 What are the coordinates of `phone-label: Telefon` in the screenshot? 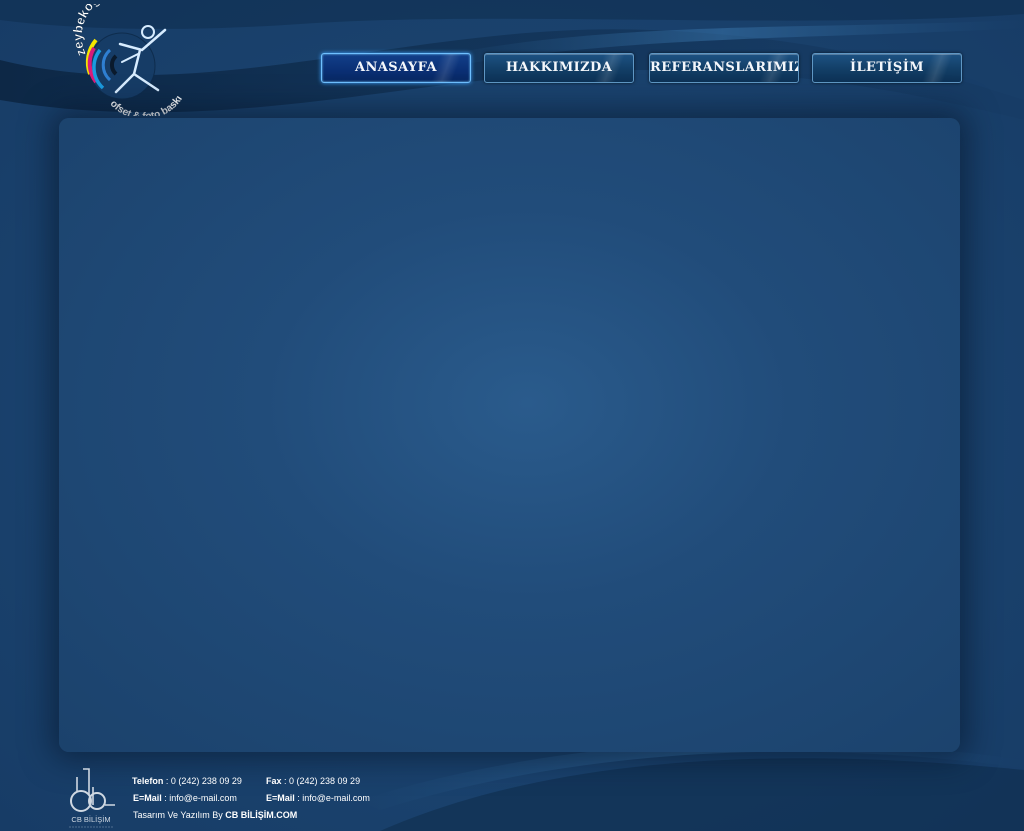 It's located at (148, 781).